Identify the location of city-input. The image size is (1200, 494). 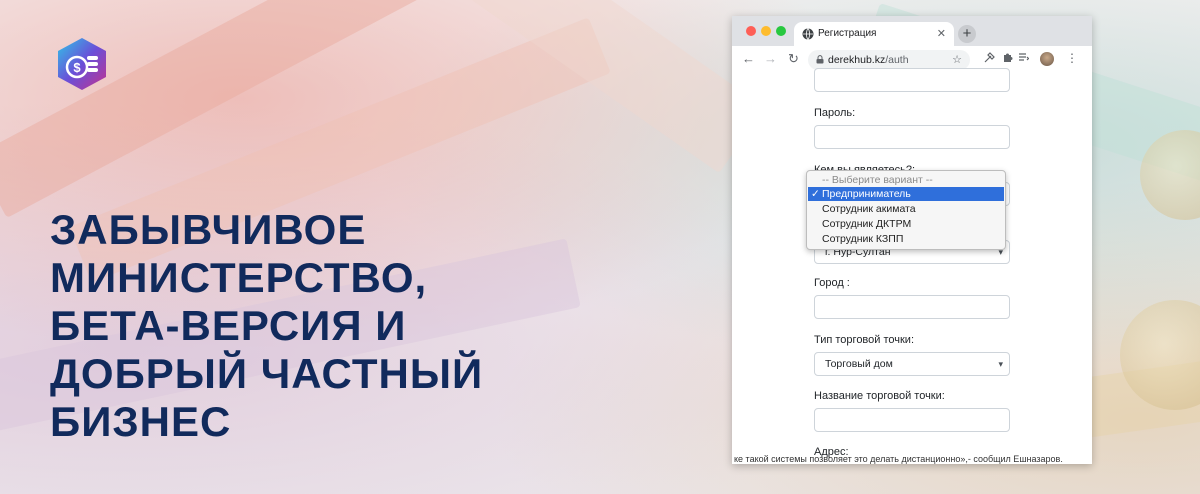
(912, 307).